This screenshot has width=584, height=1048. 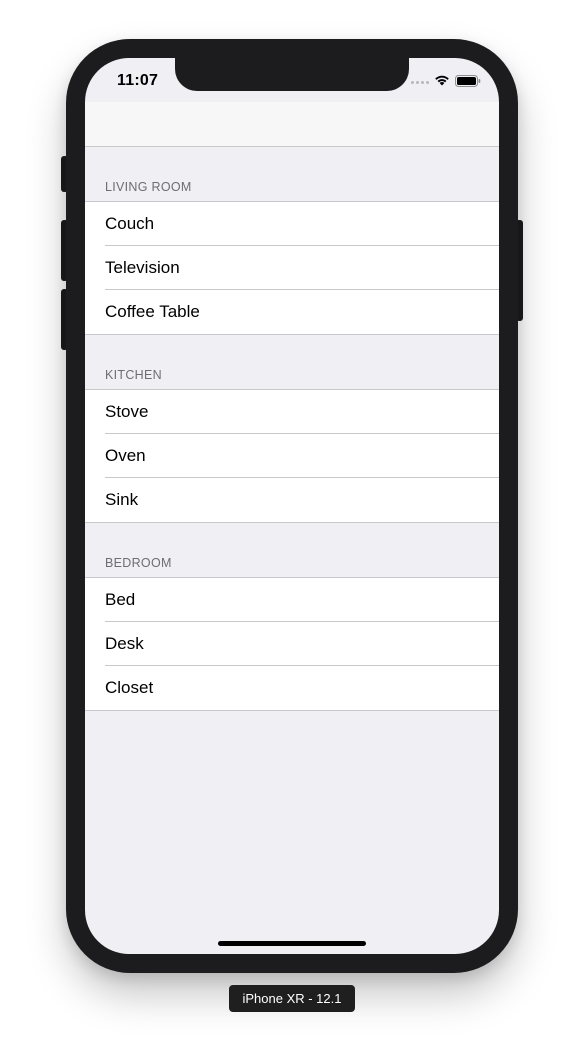 What do you see at coordinates (292, 224) in the screenshot?
I see `table-row: Couch` at bounding box center [292, 224].